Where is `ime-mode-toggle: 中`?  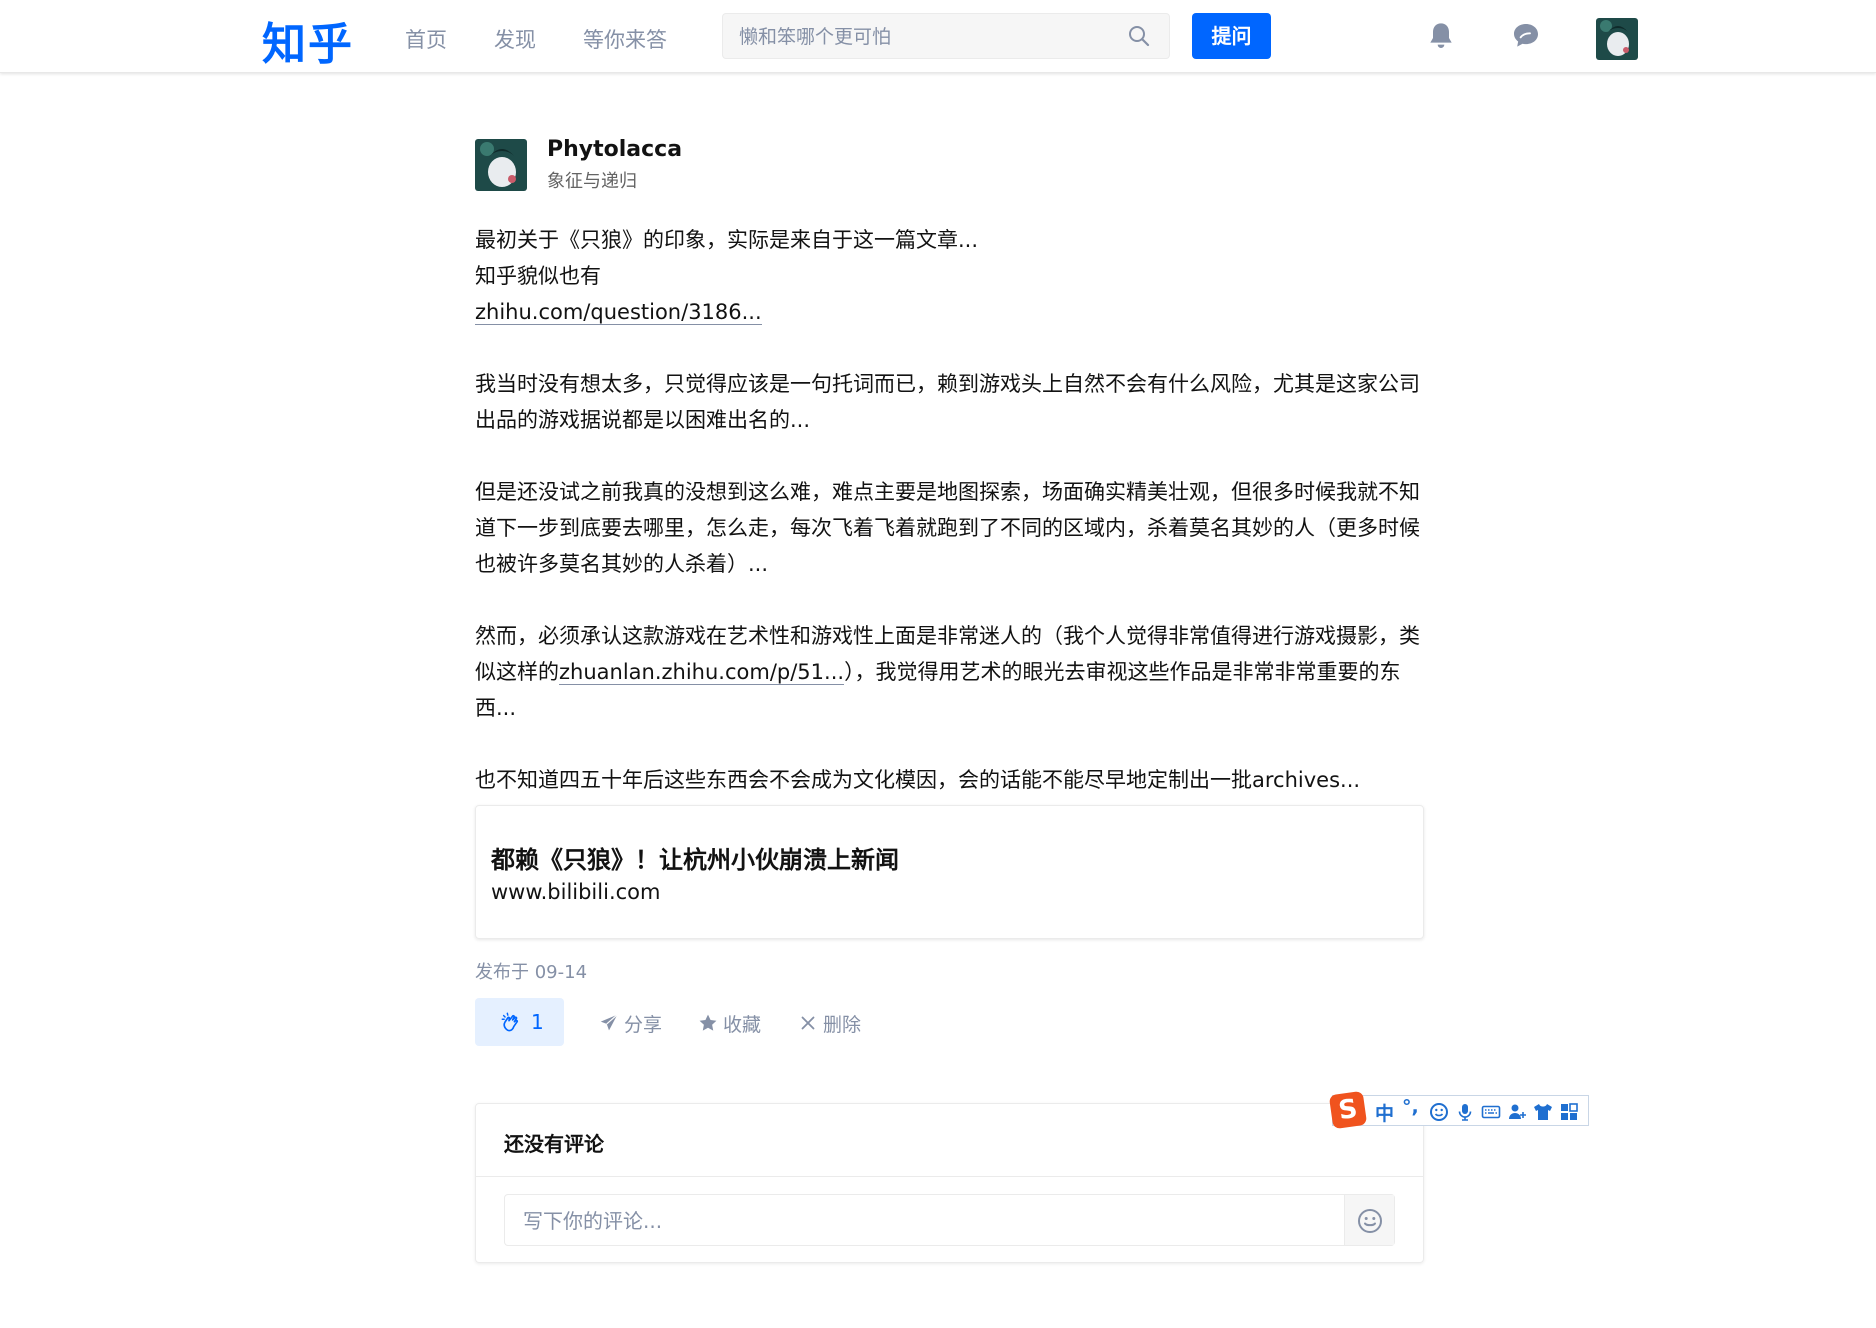 ime-mode-toggle: 中 is located at coordinates (1384, 1112).